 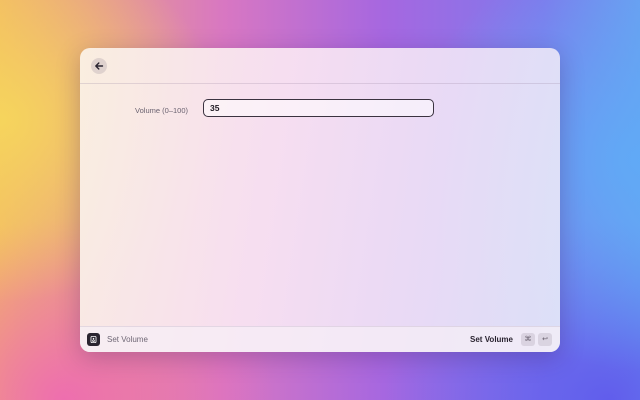 What do you see at coordinates (528, 339) in the screenshot?
I see `command-key-icon: ⌘` at bounding box center [528, 339].